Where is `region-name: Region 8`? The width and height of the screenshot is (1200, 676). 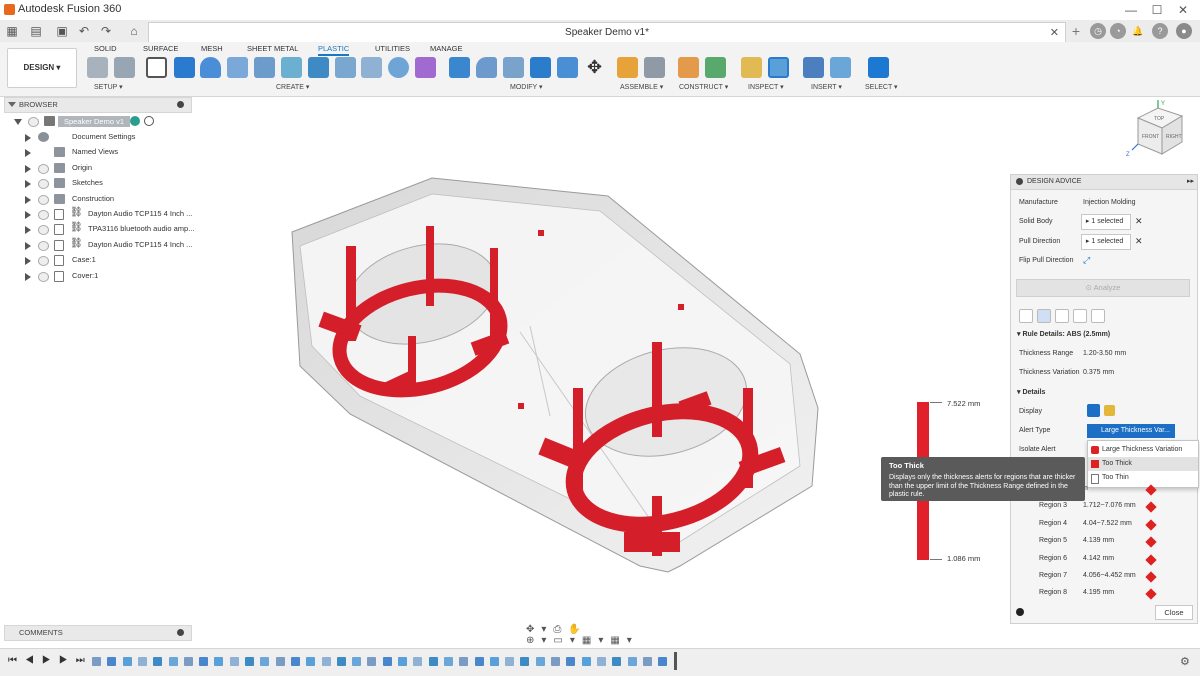 region-name: Region 8 is located at coordinates (1053, 592).